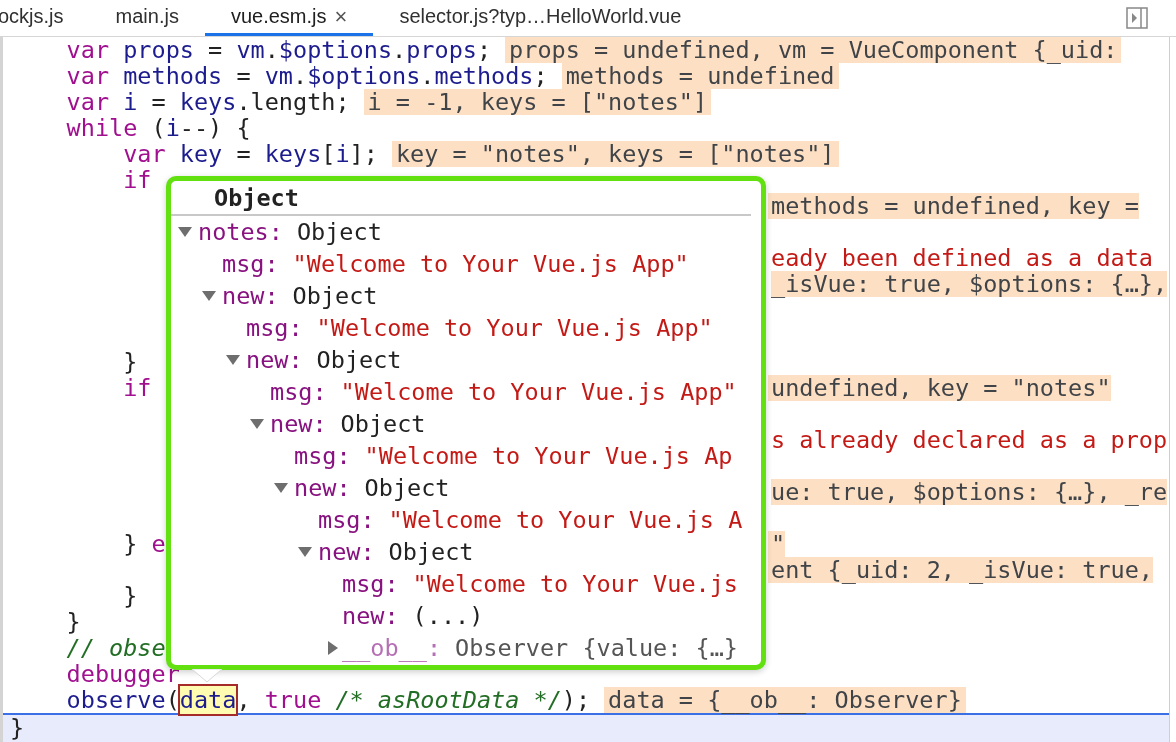  Describe the element at coordinates (448, 616) in the screenshot. I see `property-value: (...)` at that location.